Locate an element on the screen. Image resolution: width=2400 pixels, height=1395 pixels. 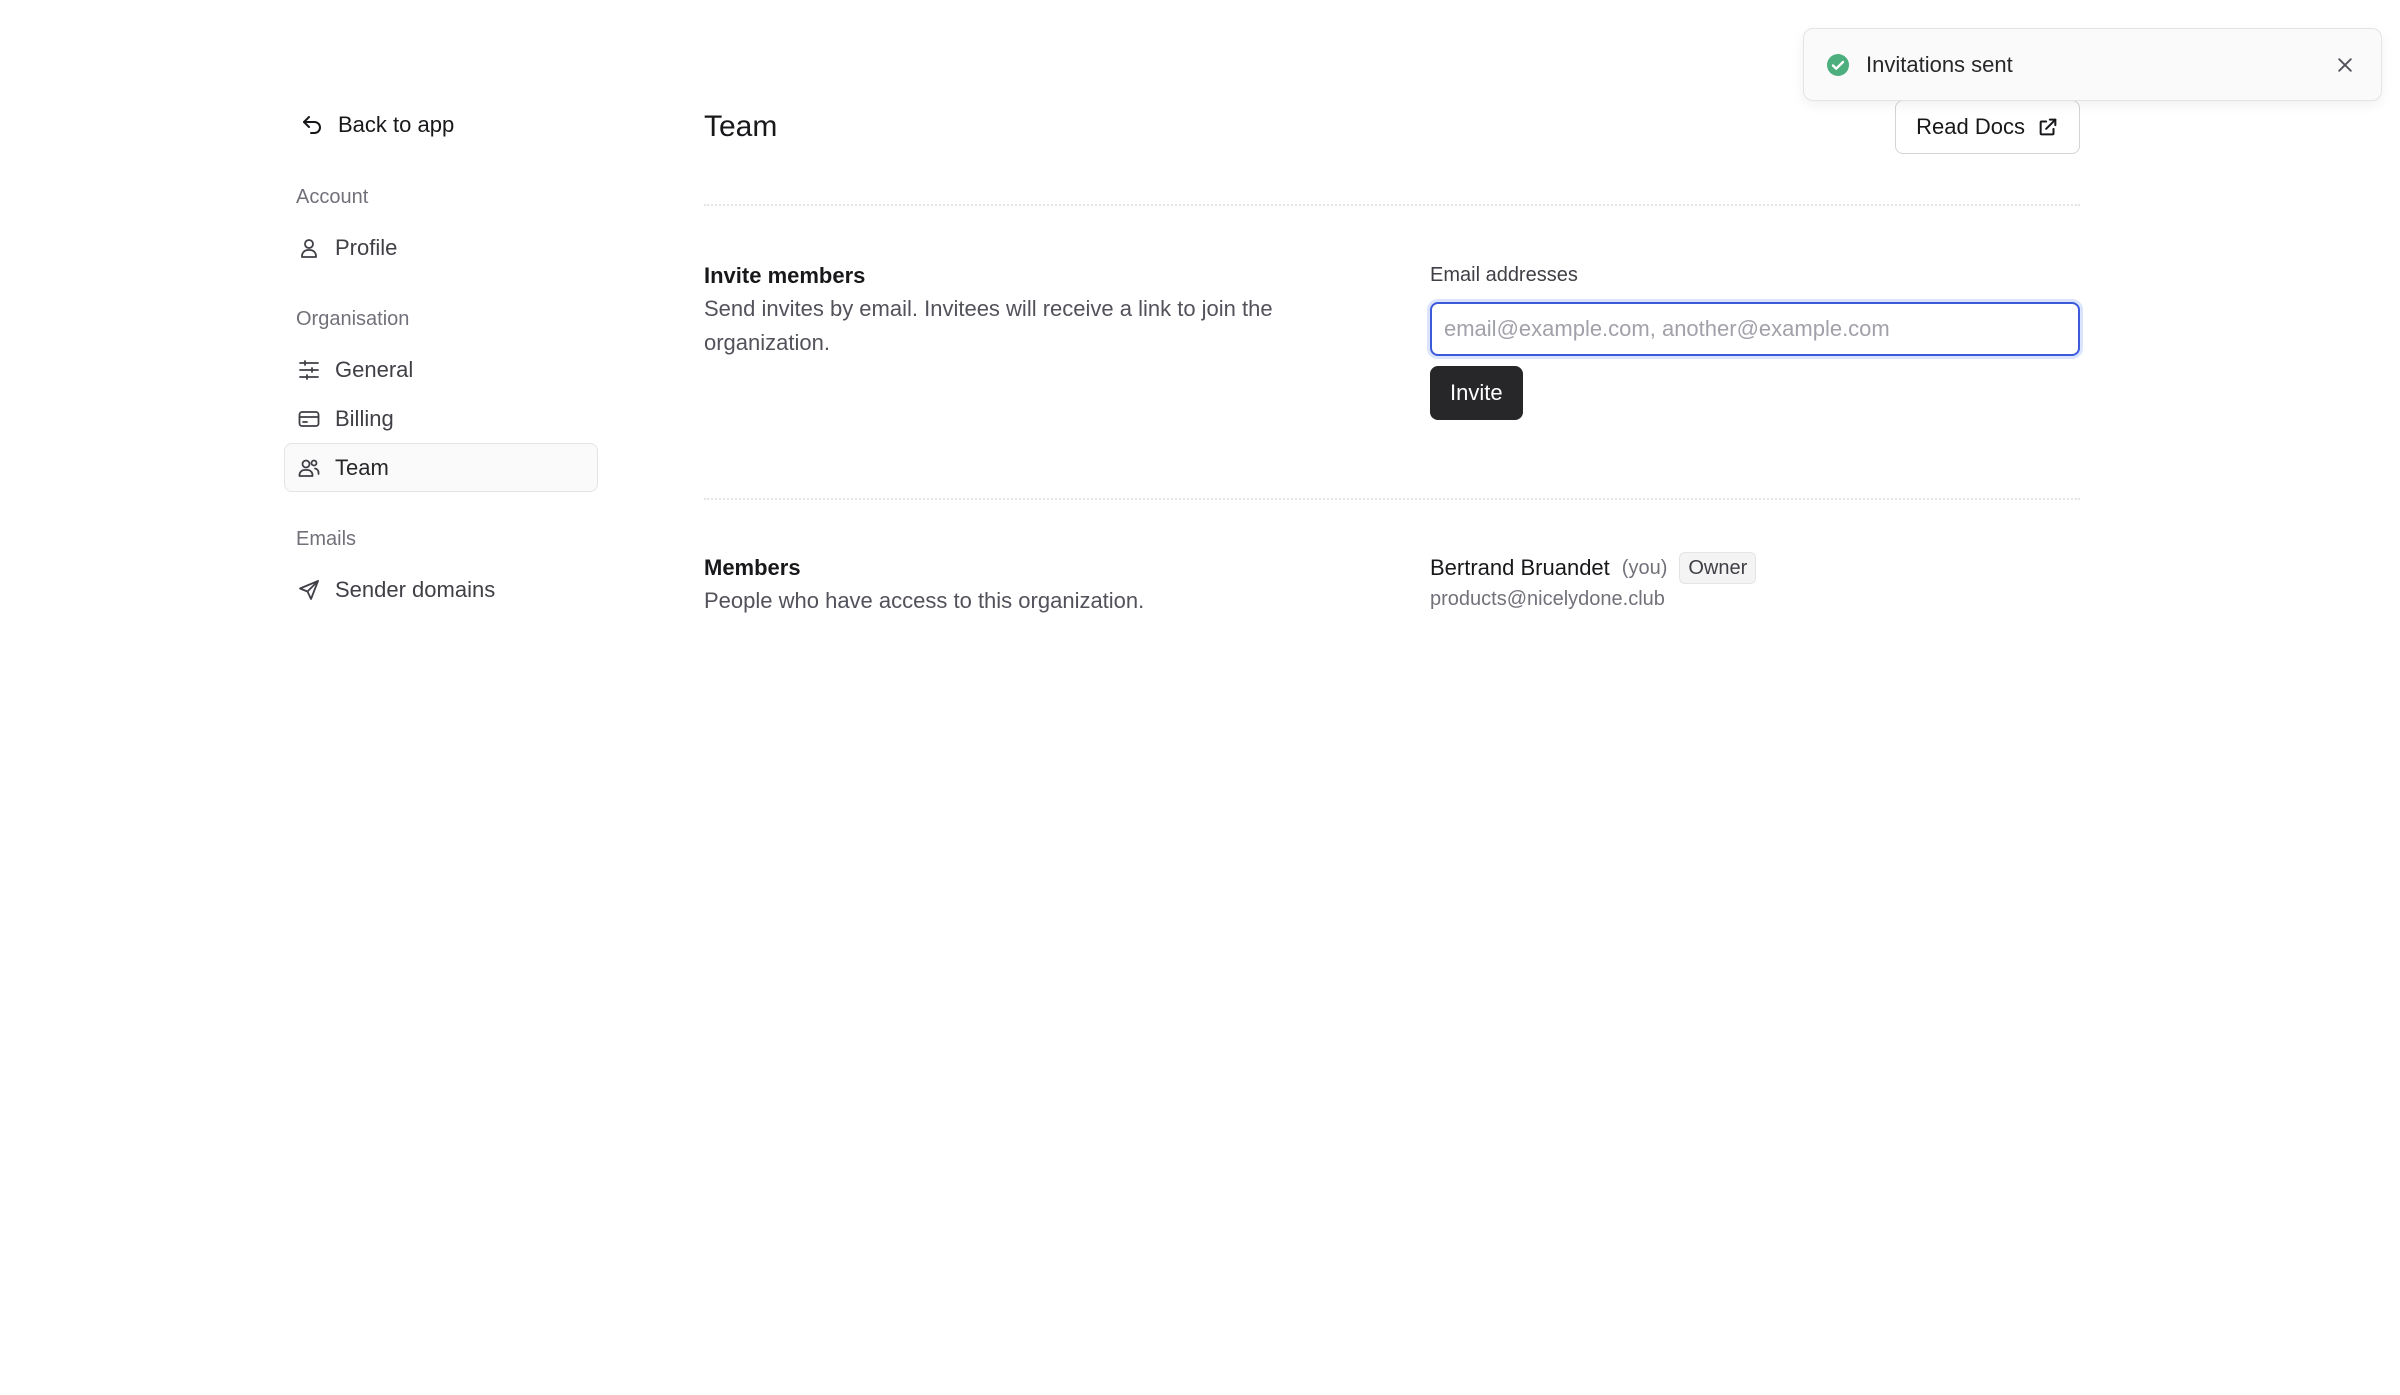
back-to-app-link: Back to app is located at coordinates (441, 125).